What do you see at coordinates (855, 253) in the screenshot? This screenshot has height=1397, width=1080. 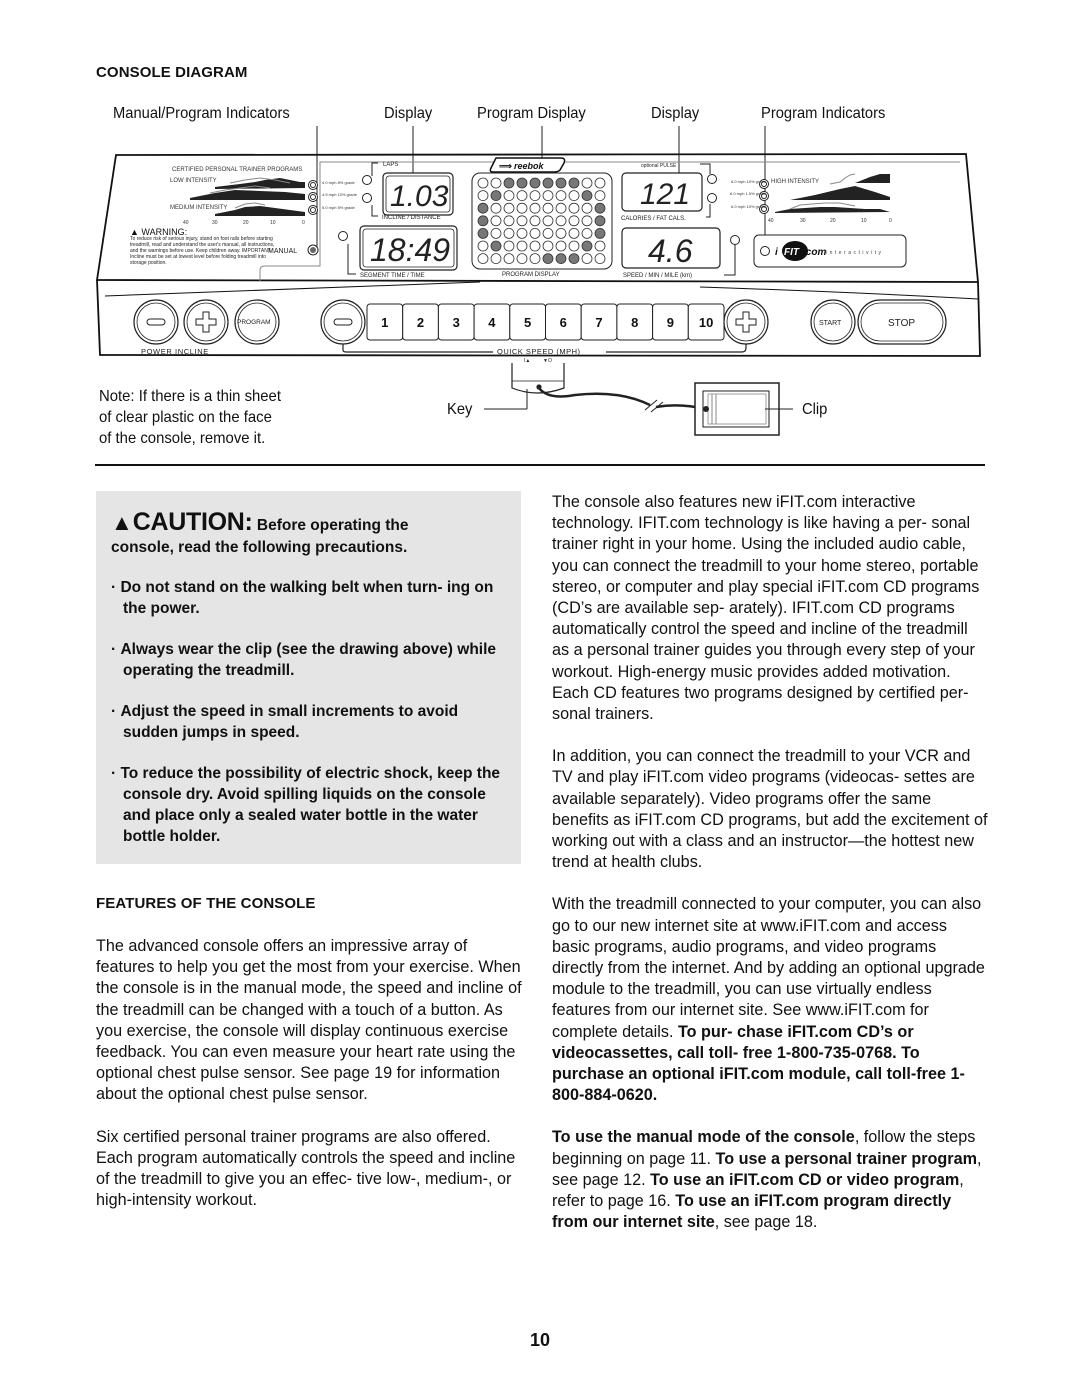 I see `ifit-tagline: interactivity` at bounding box center [855, 253].